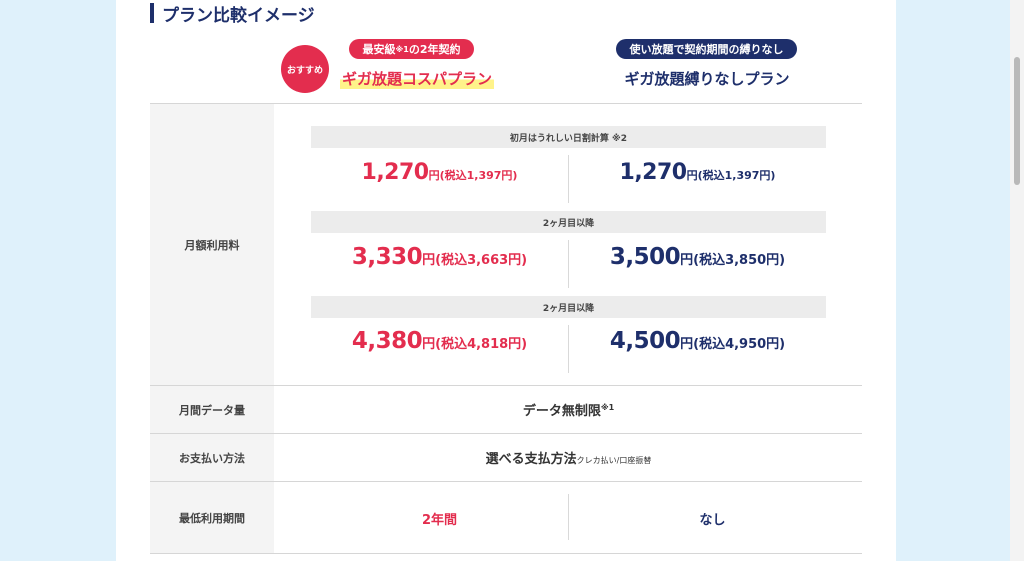 This screenshot has height=561, width=1024. Describe the element at coordinates (212, 244) in the screenshot. I see `row-label-monthly-fee: 月額利用料` at that location.